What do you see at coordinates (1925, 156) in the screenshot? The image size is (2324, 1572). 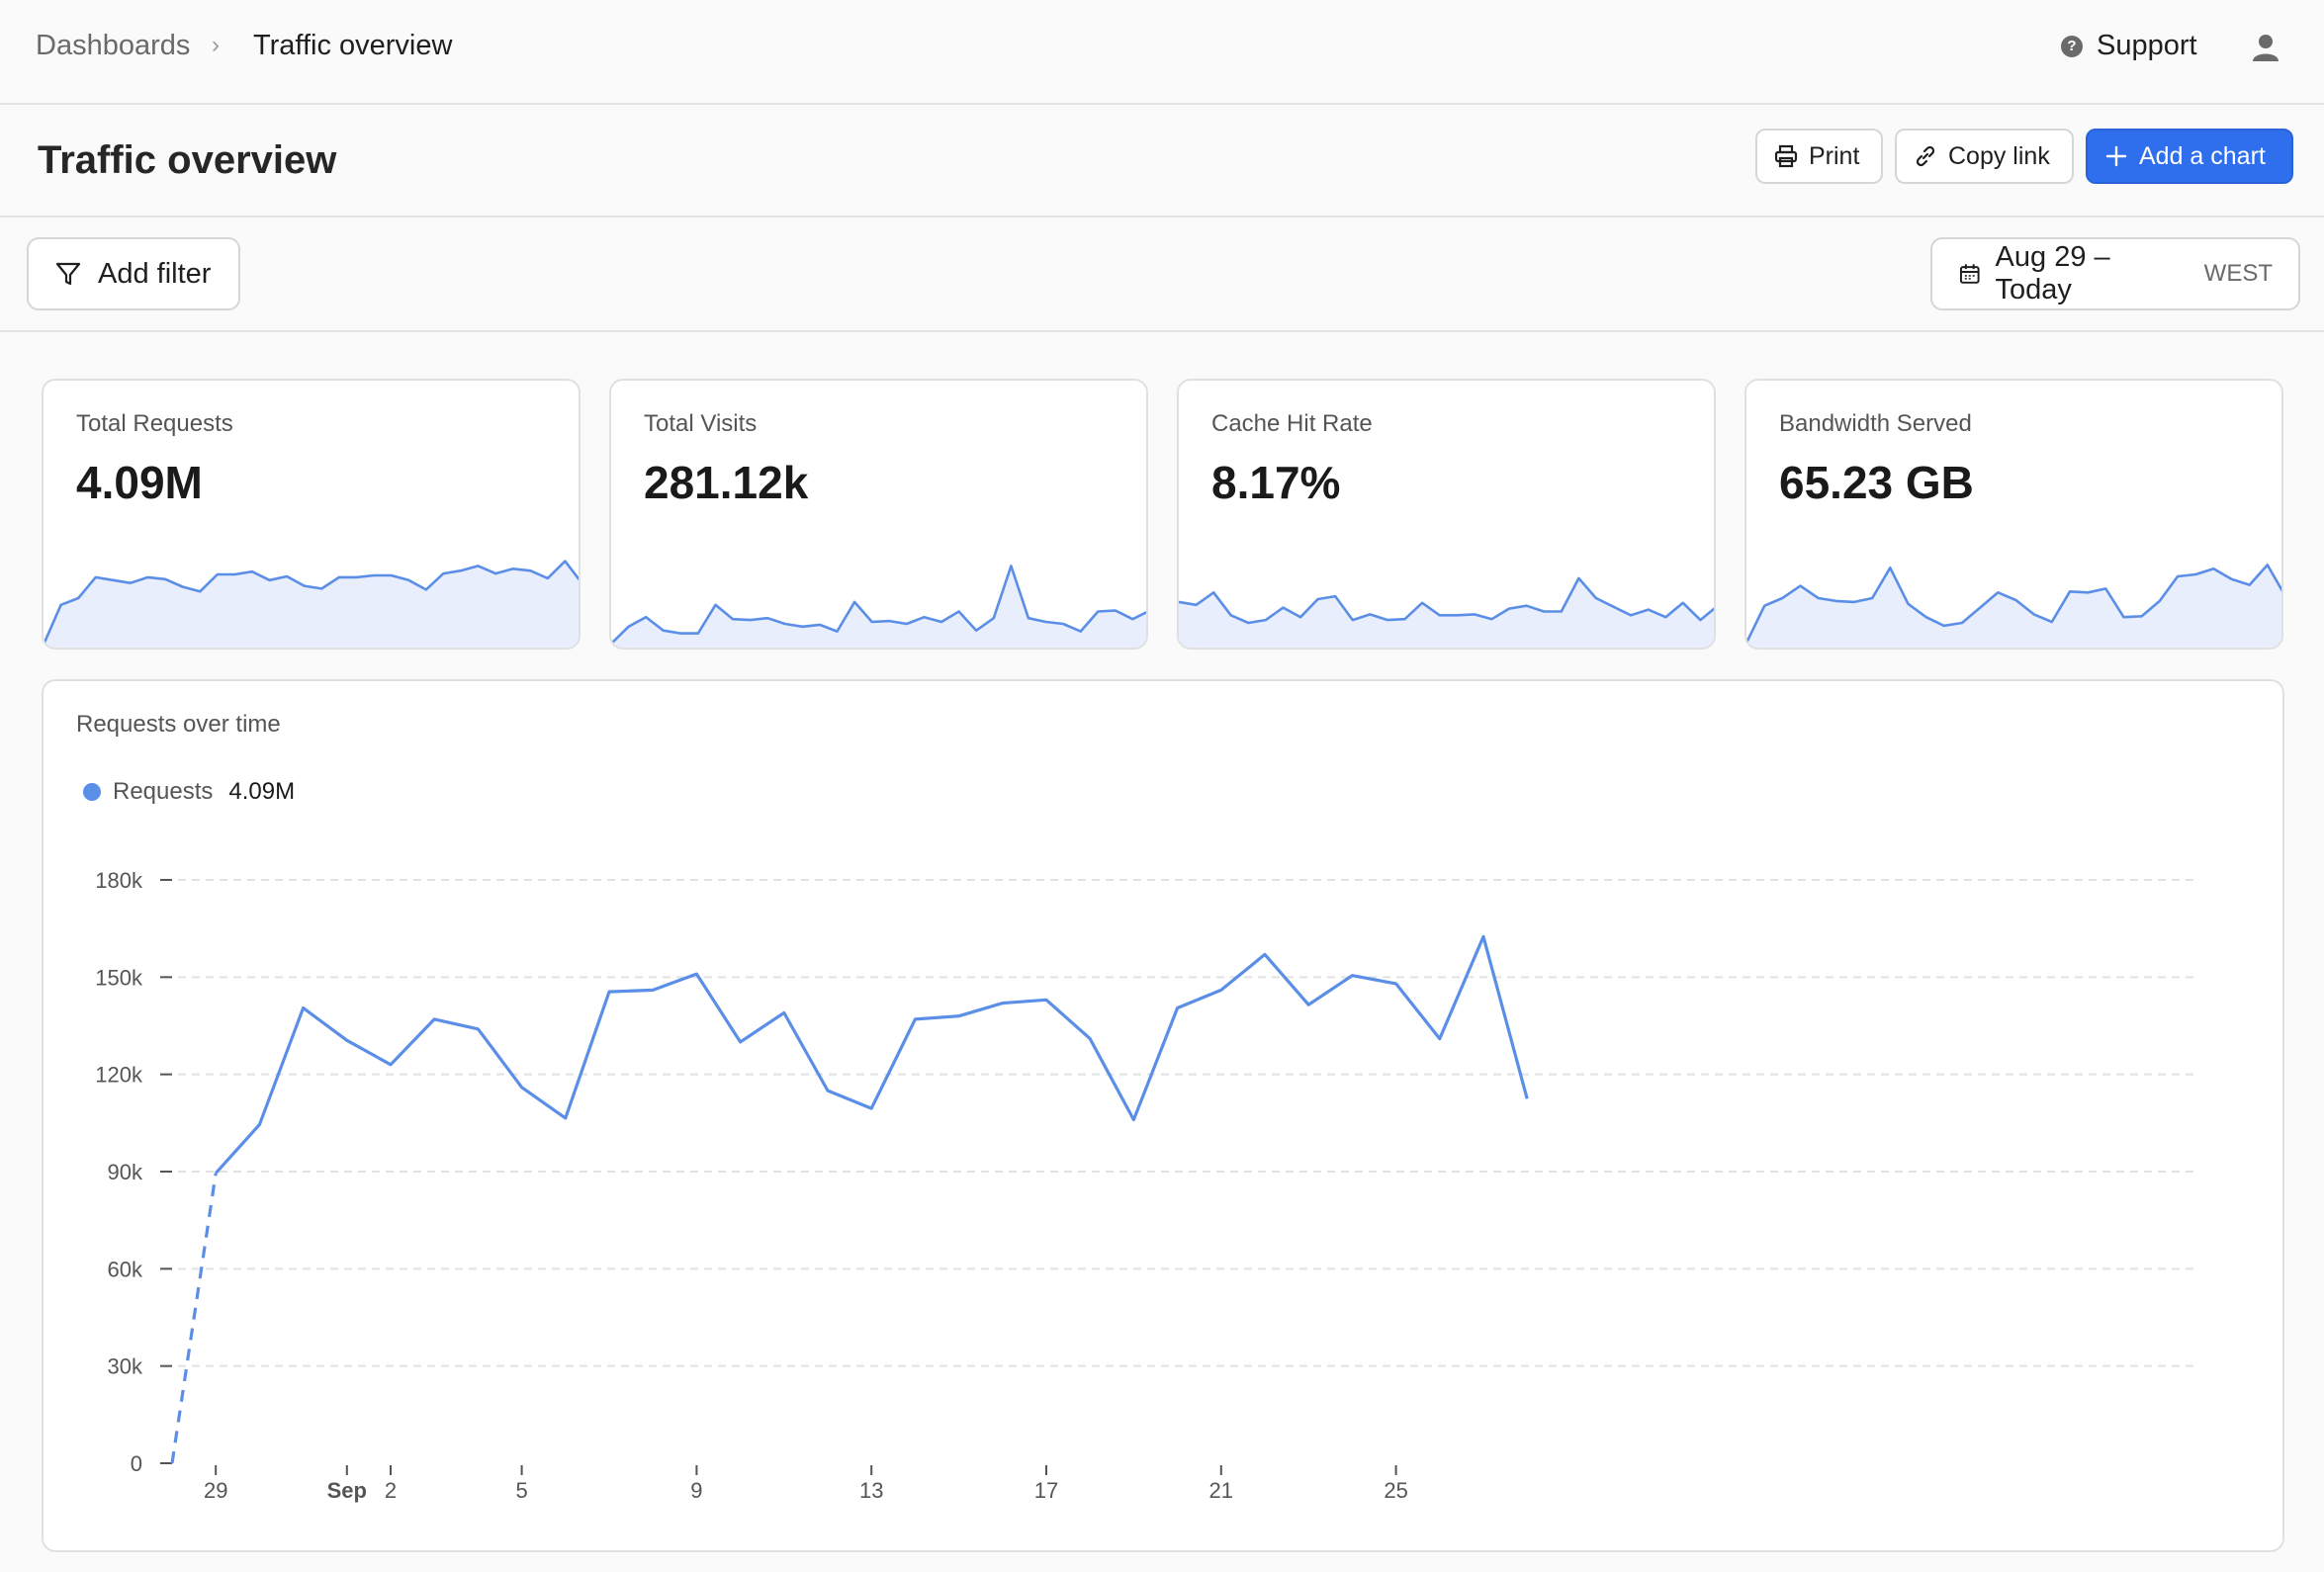 I see `link-icon` at bounding box center [1925, 156].